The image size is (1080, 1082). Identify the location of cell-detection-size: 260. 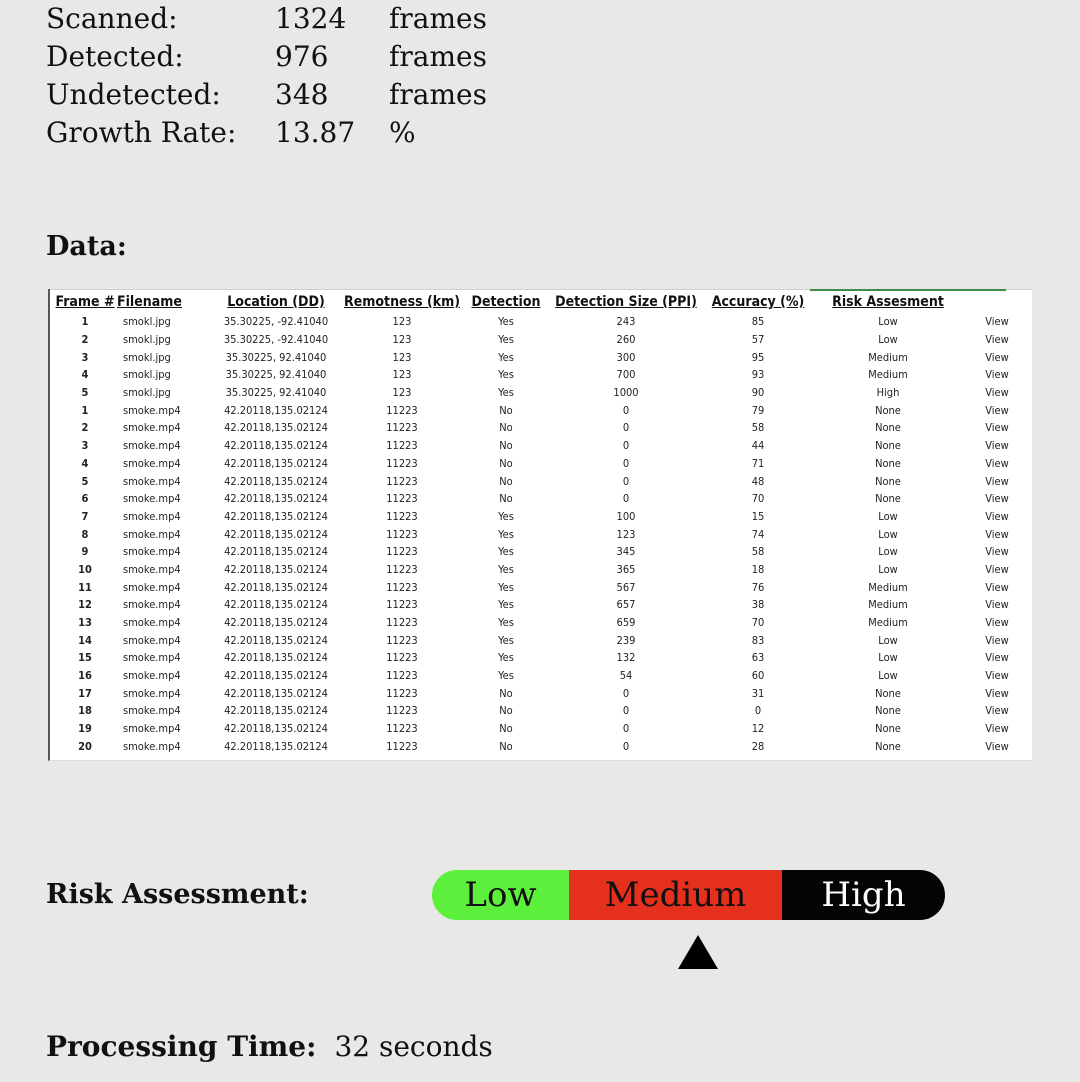
(626, 340).